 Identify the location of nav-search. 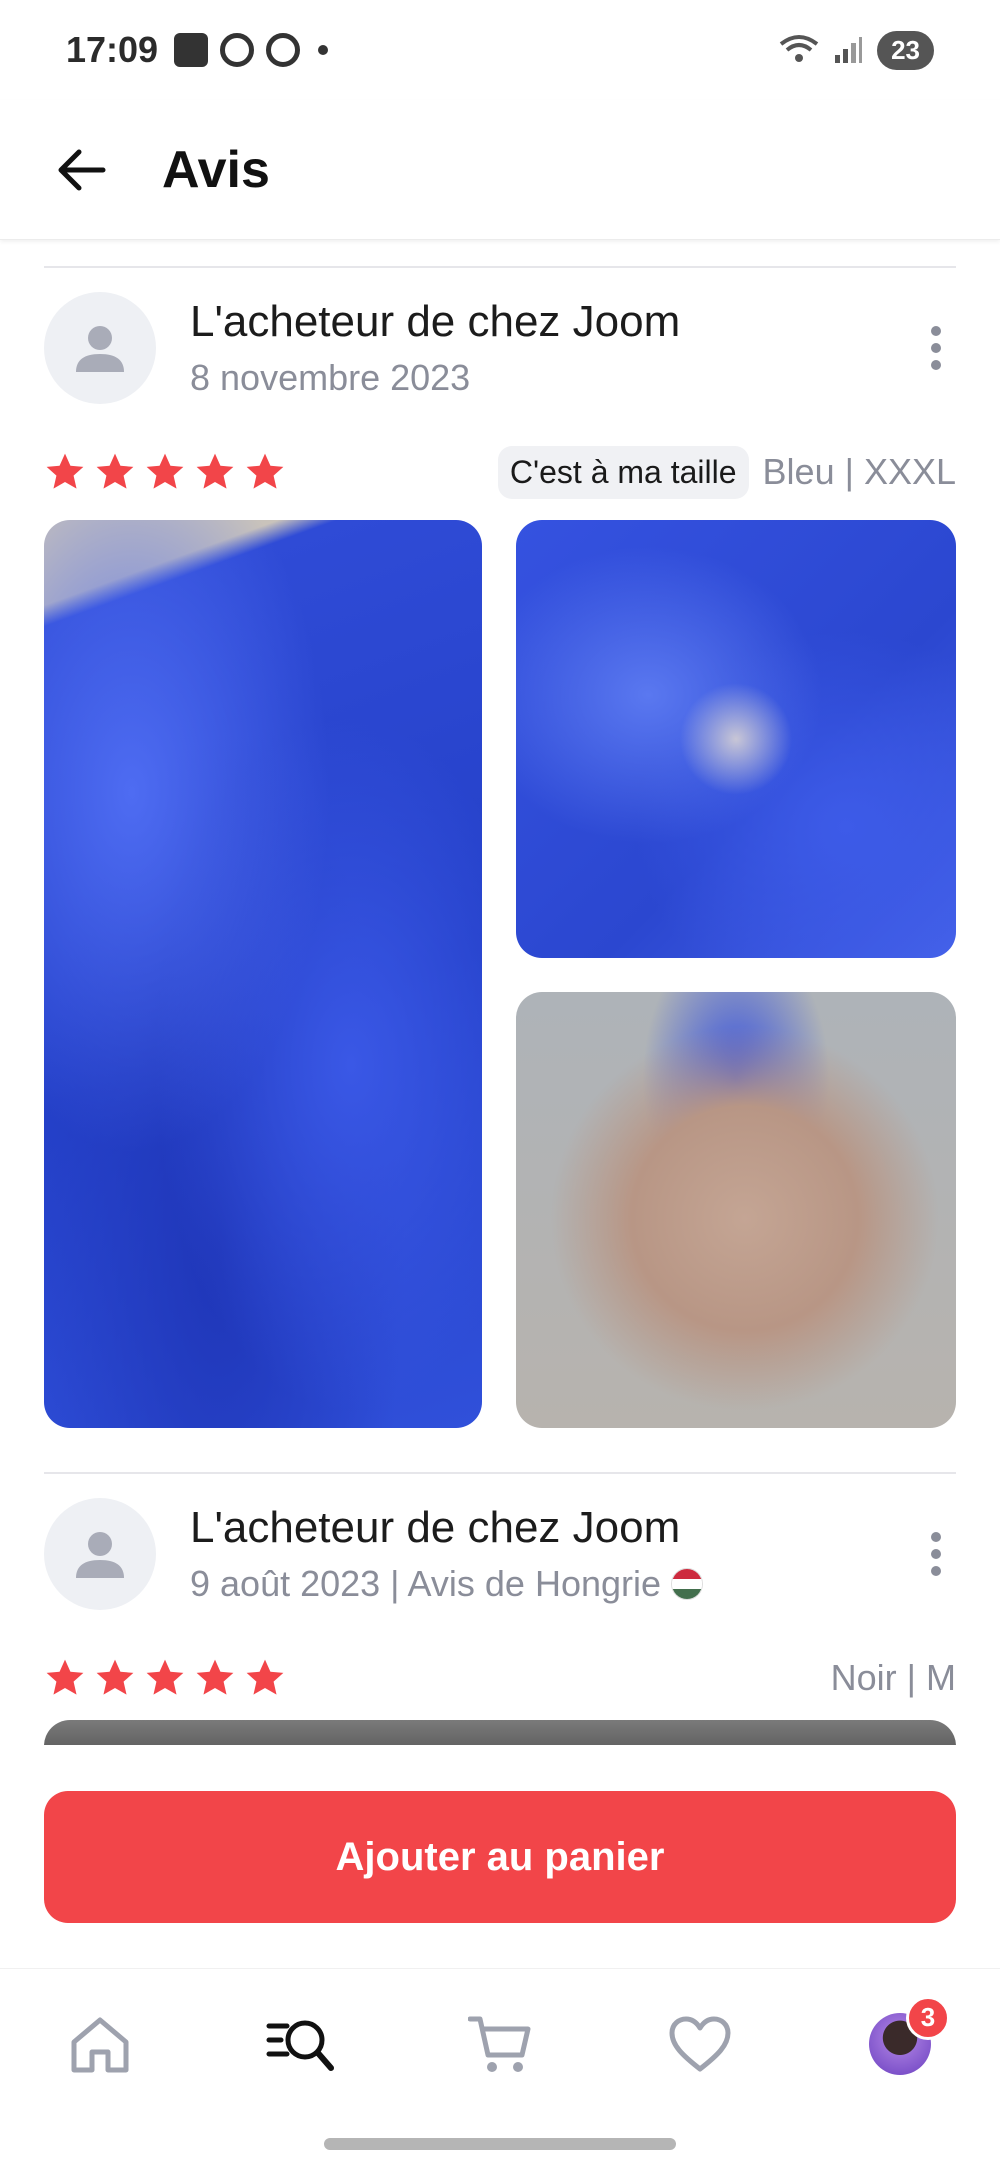
(300, 2044).